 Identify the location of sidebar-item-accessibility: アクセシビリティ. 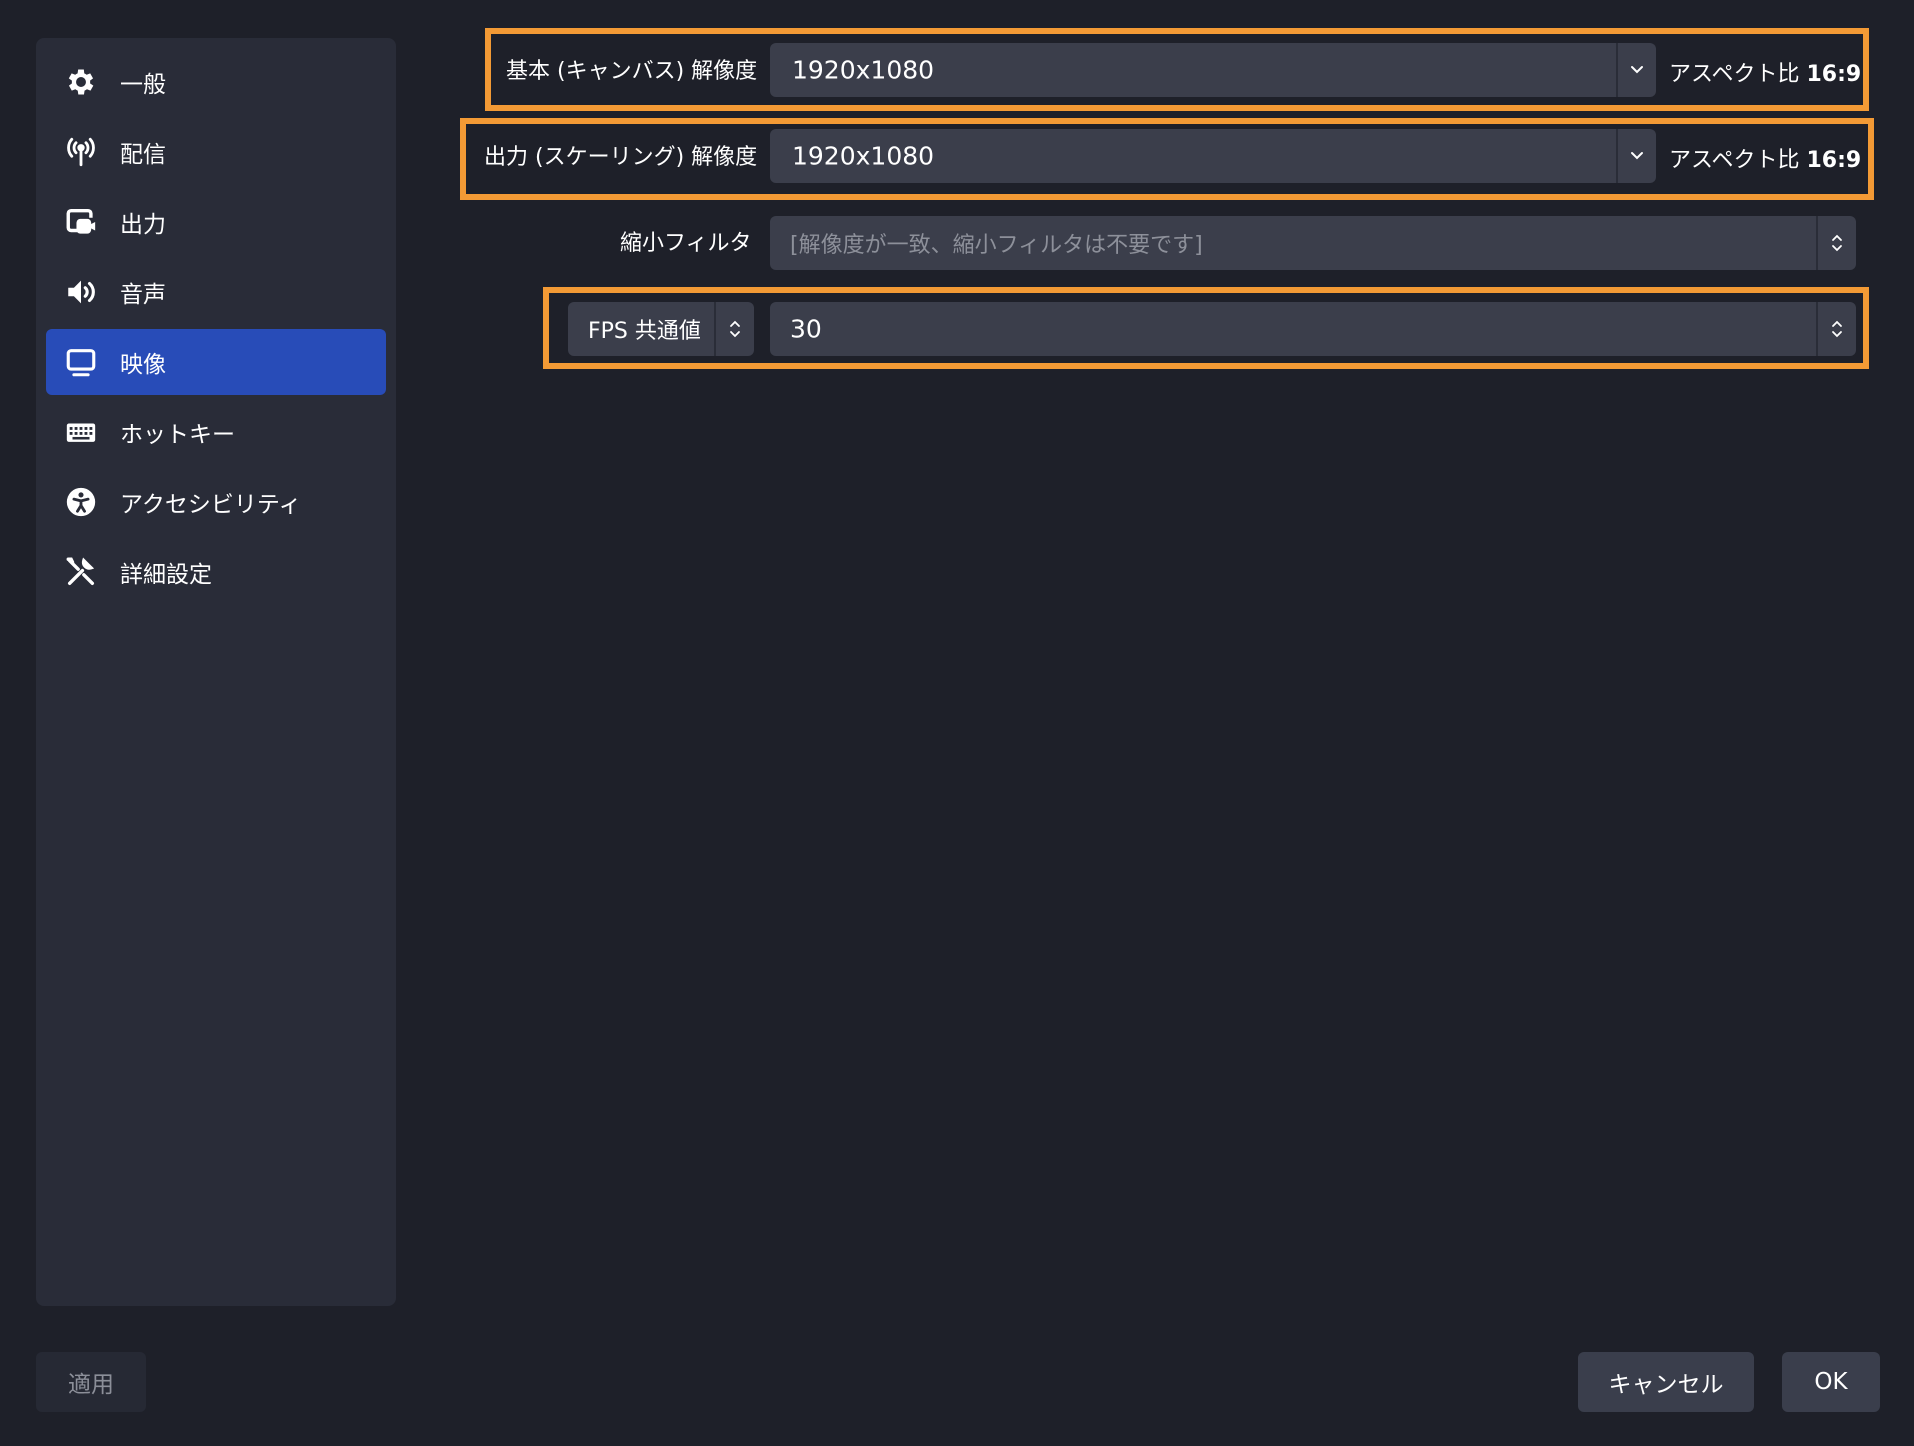
(216, 502).